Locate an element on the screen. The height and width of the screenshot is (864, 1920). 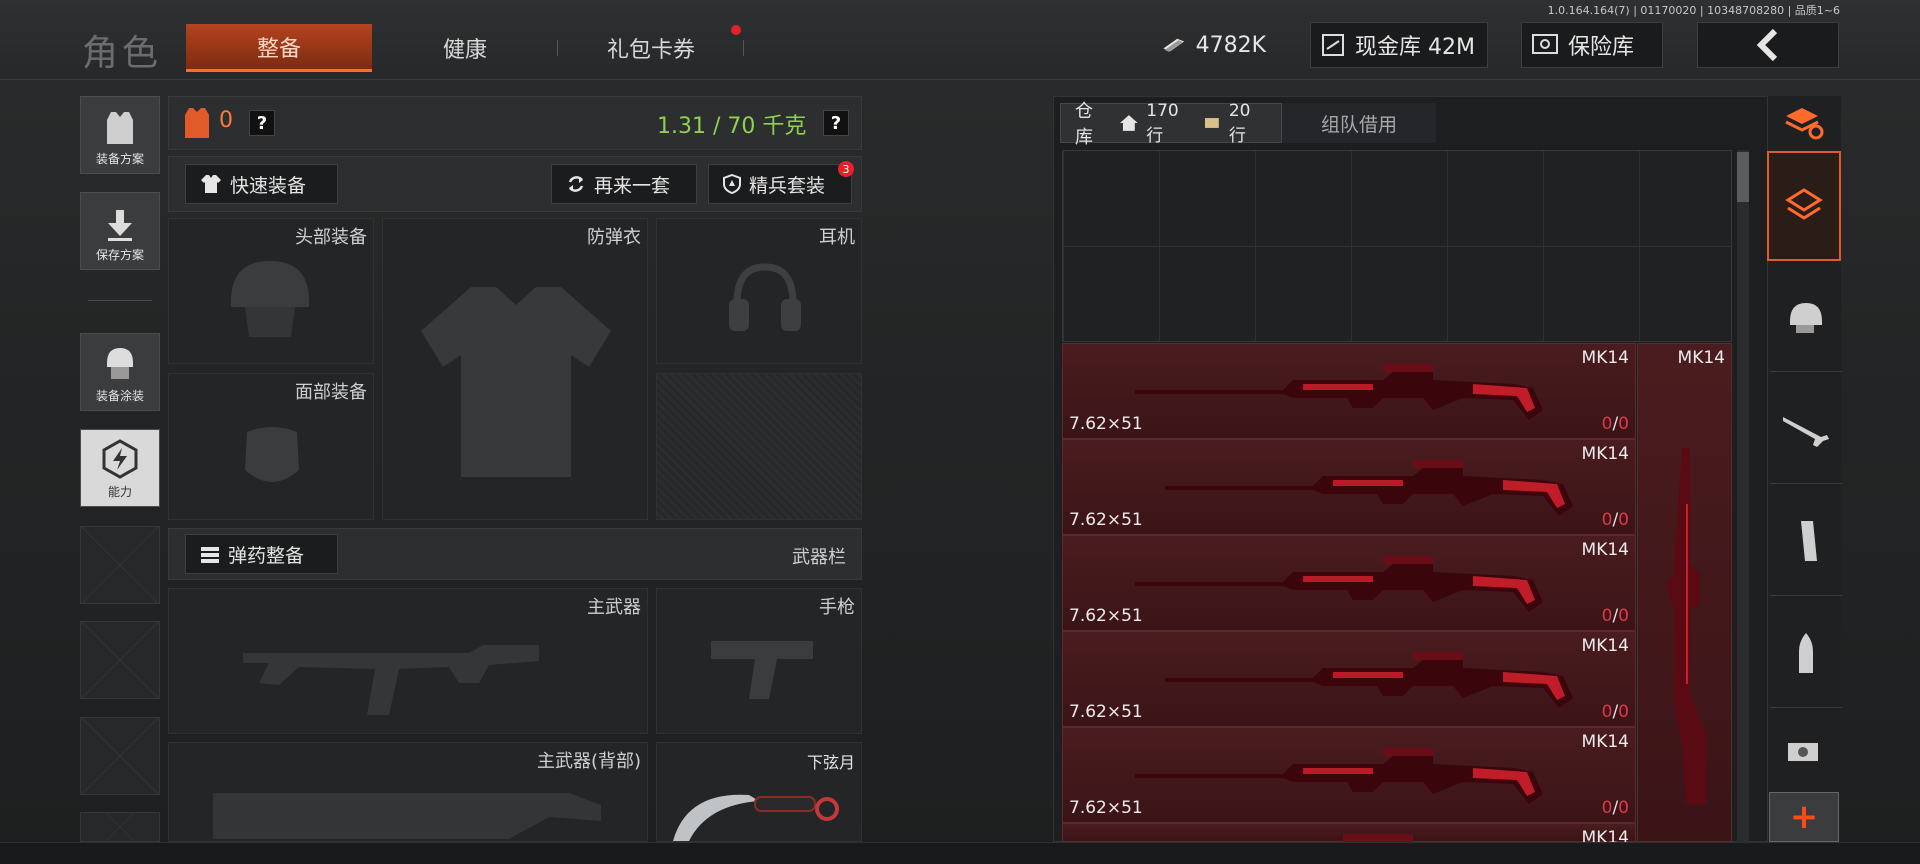
headset-slot: 耳机 is located at coordinates (759, 291).